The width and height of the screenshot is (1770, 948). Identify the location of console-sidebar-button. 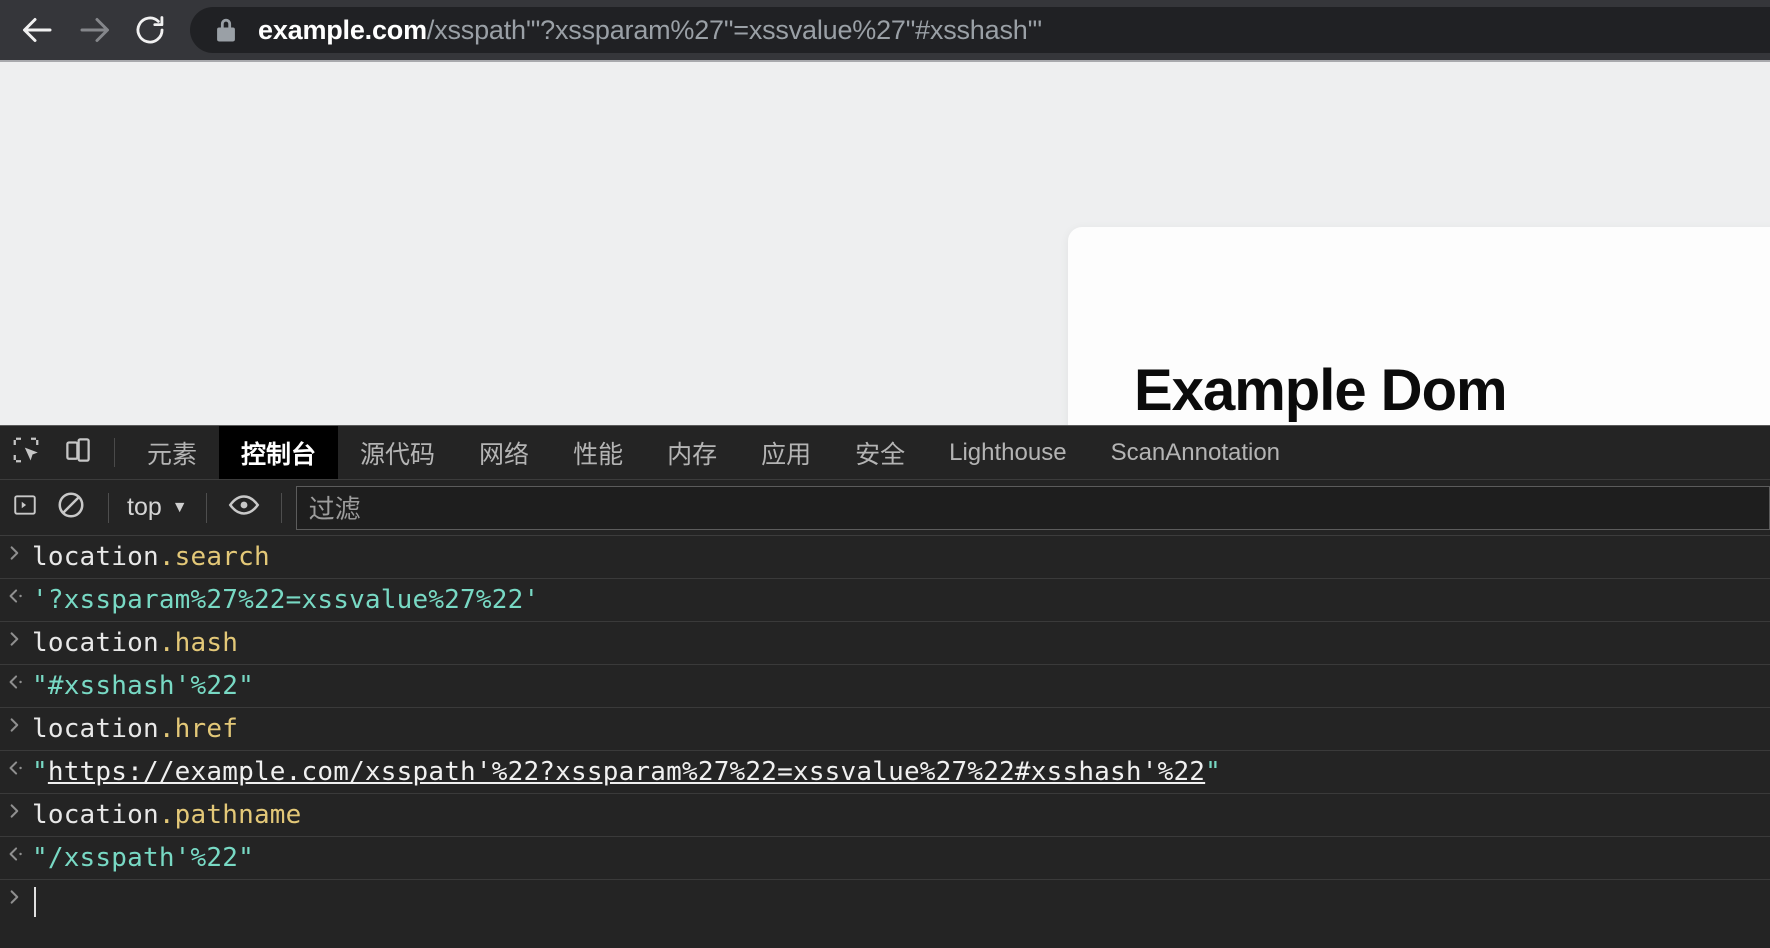
(25, 508).